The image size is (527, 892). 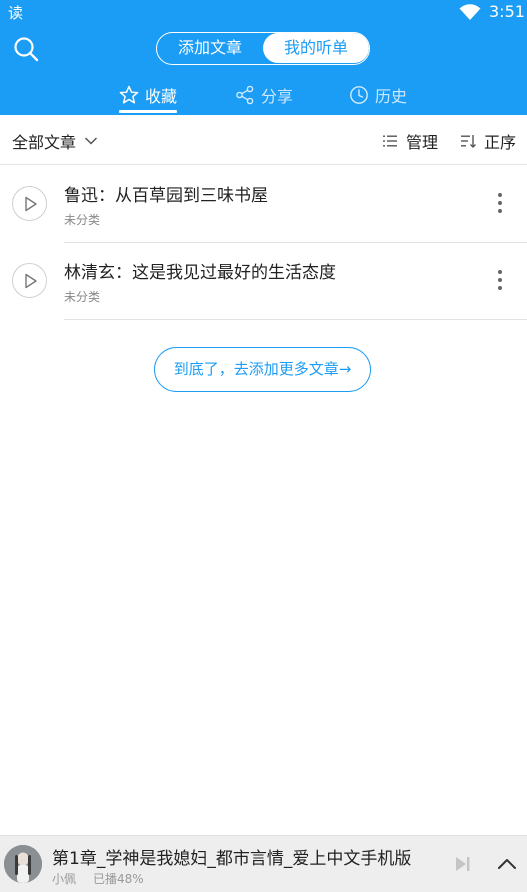 I want to click on player-progress: 已播48%, so click(x=118, y=879).